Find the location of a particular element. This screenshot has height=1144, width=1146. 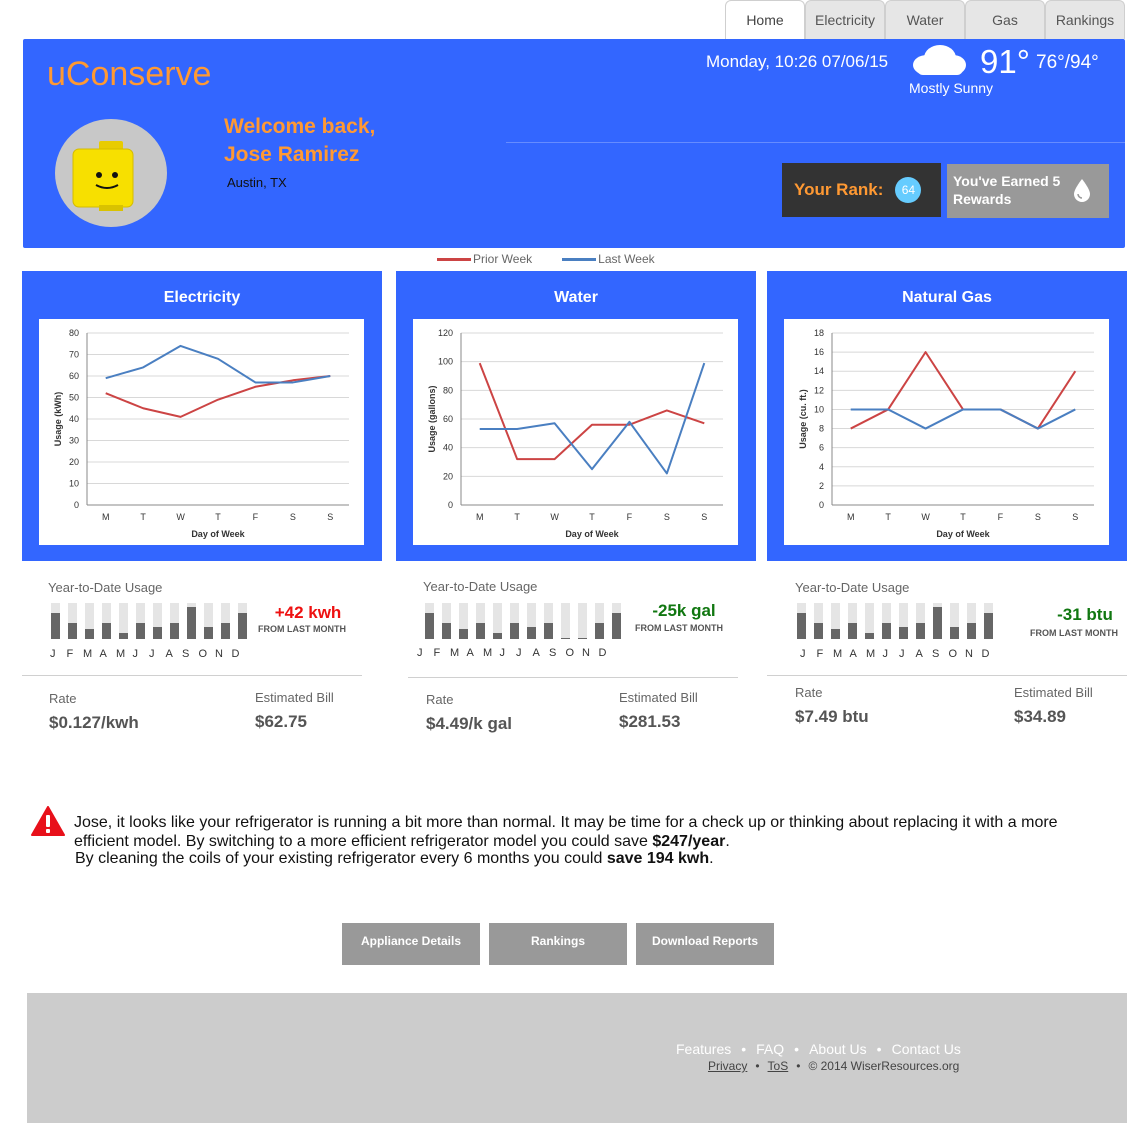

y-tick-label: 120 is located at coordinates (445, 333).